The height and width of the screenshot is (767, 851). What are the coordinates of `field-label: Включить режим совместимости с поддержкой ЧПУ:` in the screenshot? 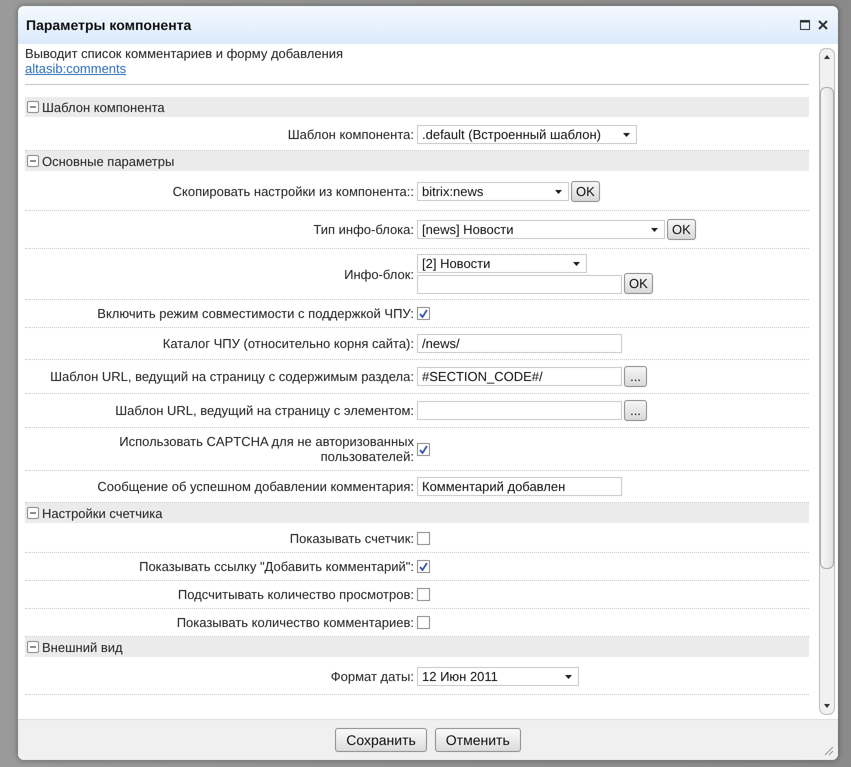 It's located at (255, 313).